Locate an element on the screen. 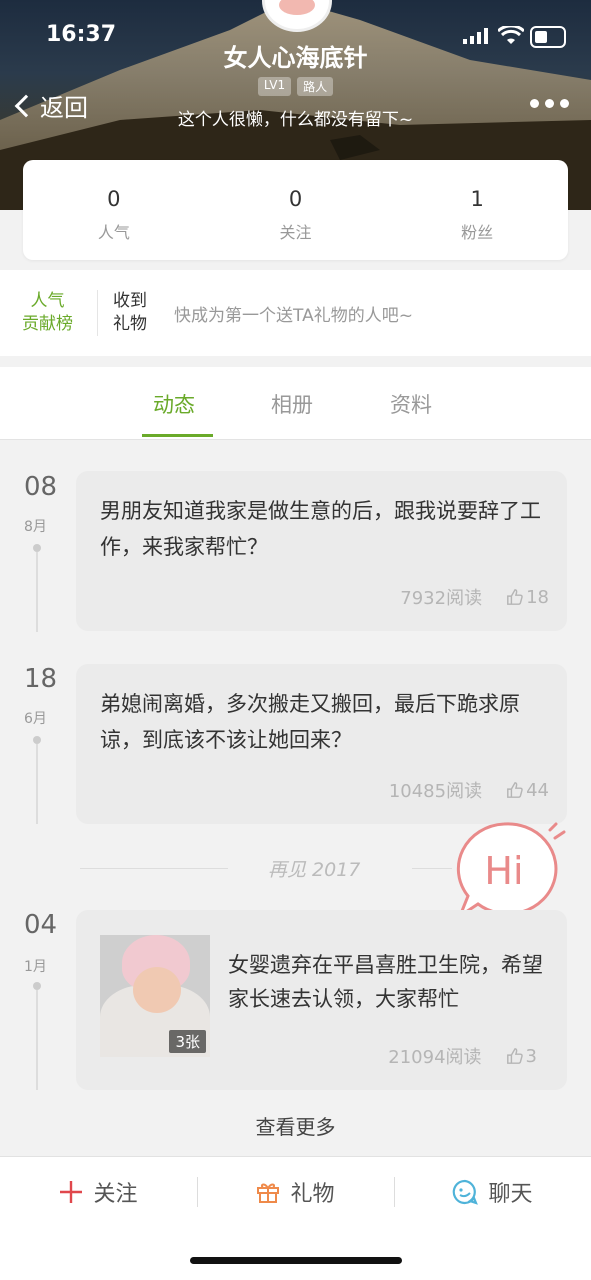  rank-label-line1: 人气 is located at coordinates (47, 301).